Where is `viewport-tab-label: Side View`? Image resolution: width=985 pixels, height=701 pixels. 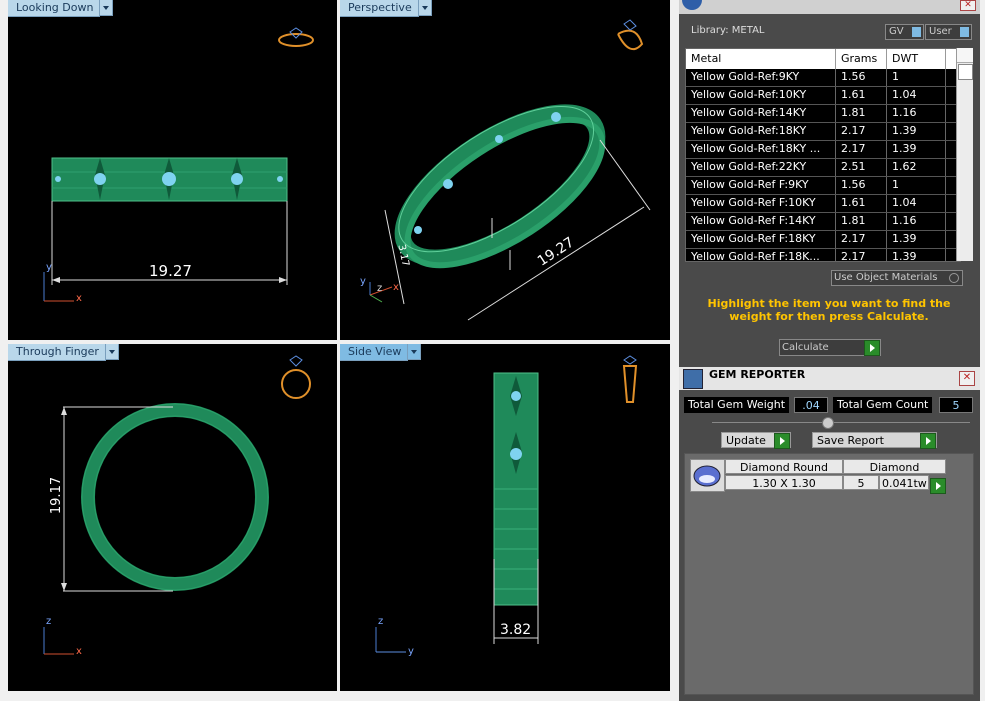
viewport-tab-label: Side View is located at coordinates (374, 352).